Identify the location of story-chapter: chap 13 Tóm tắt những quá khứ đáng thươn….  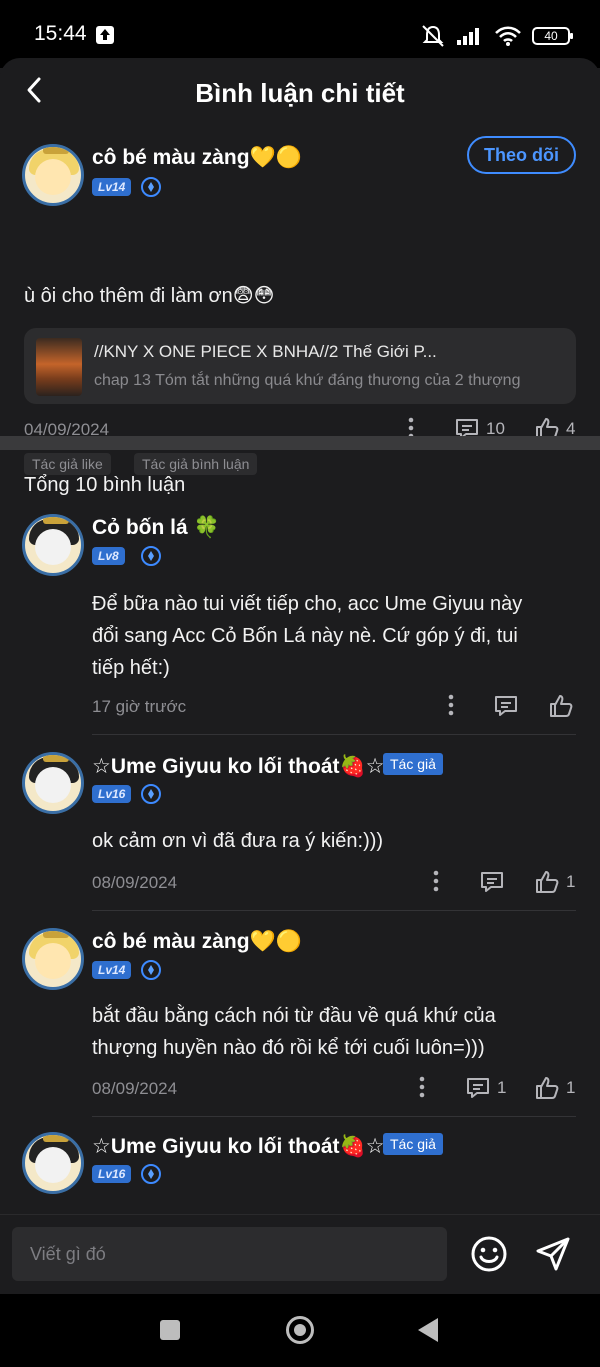
(307, 380).